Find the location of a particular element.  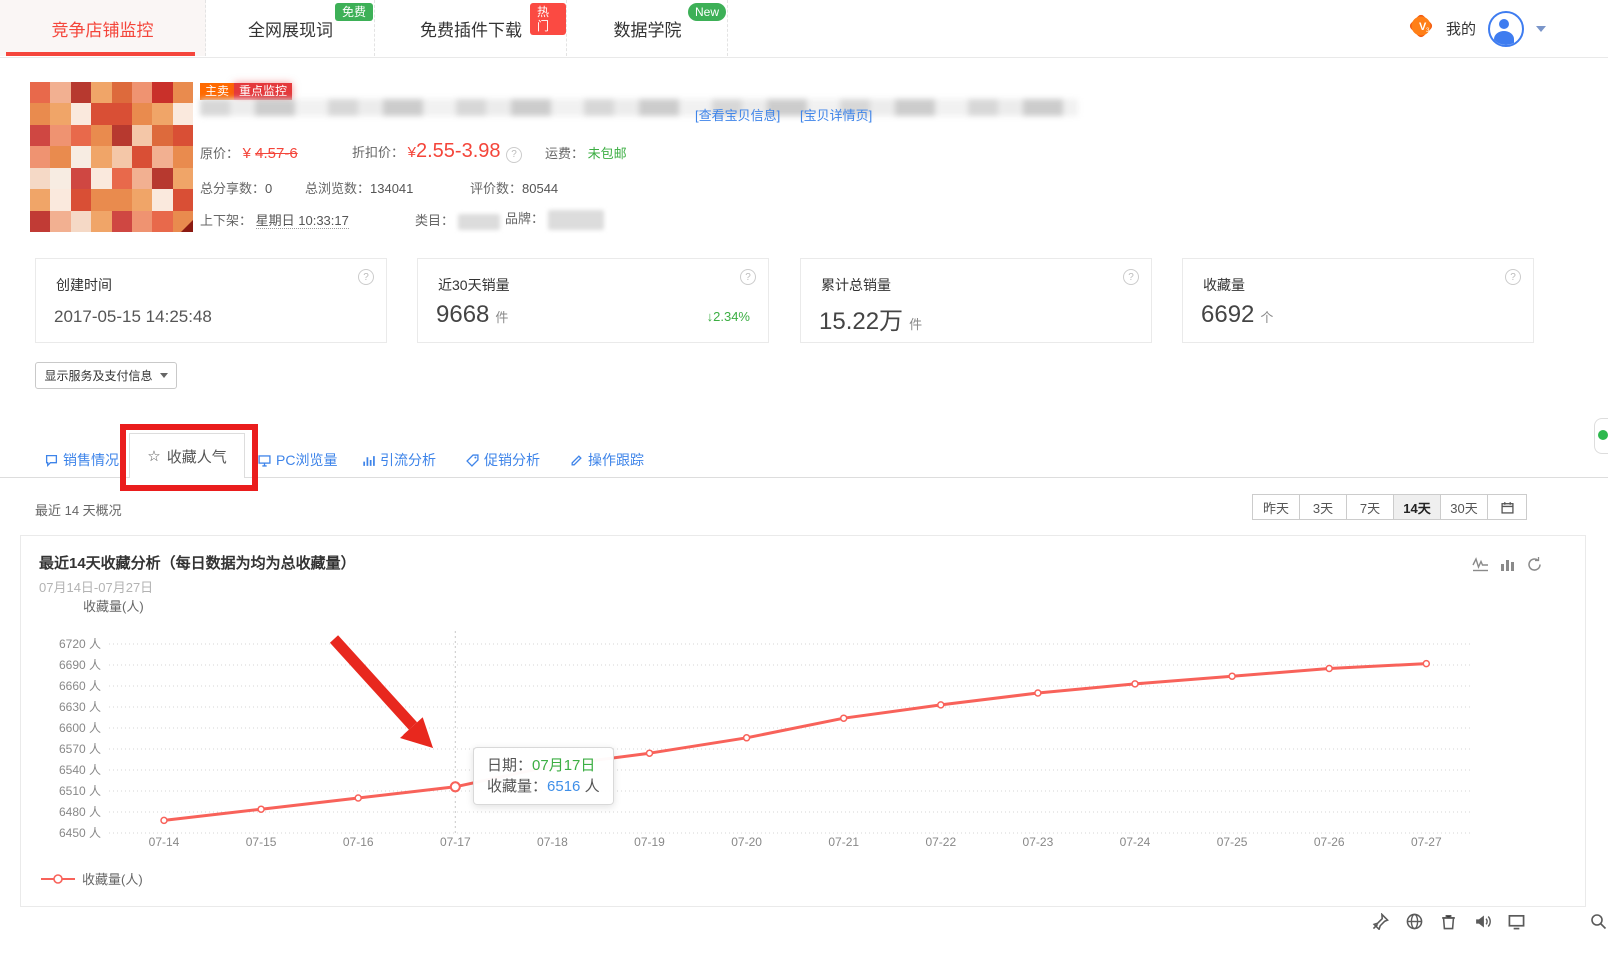

overview-label: 最近 14 天概况 is located at coordinates (78, 510).